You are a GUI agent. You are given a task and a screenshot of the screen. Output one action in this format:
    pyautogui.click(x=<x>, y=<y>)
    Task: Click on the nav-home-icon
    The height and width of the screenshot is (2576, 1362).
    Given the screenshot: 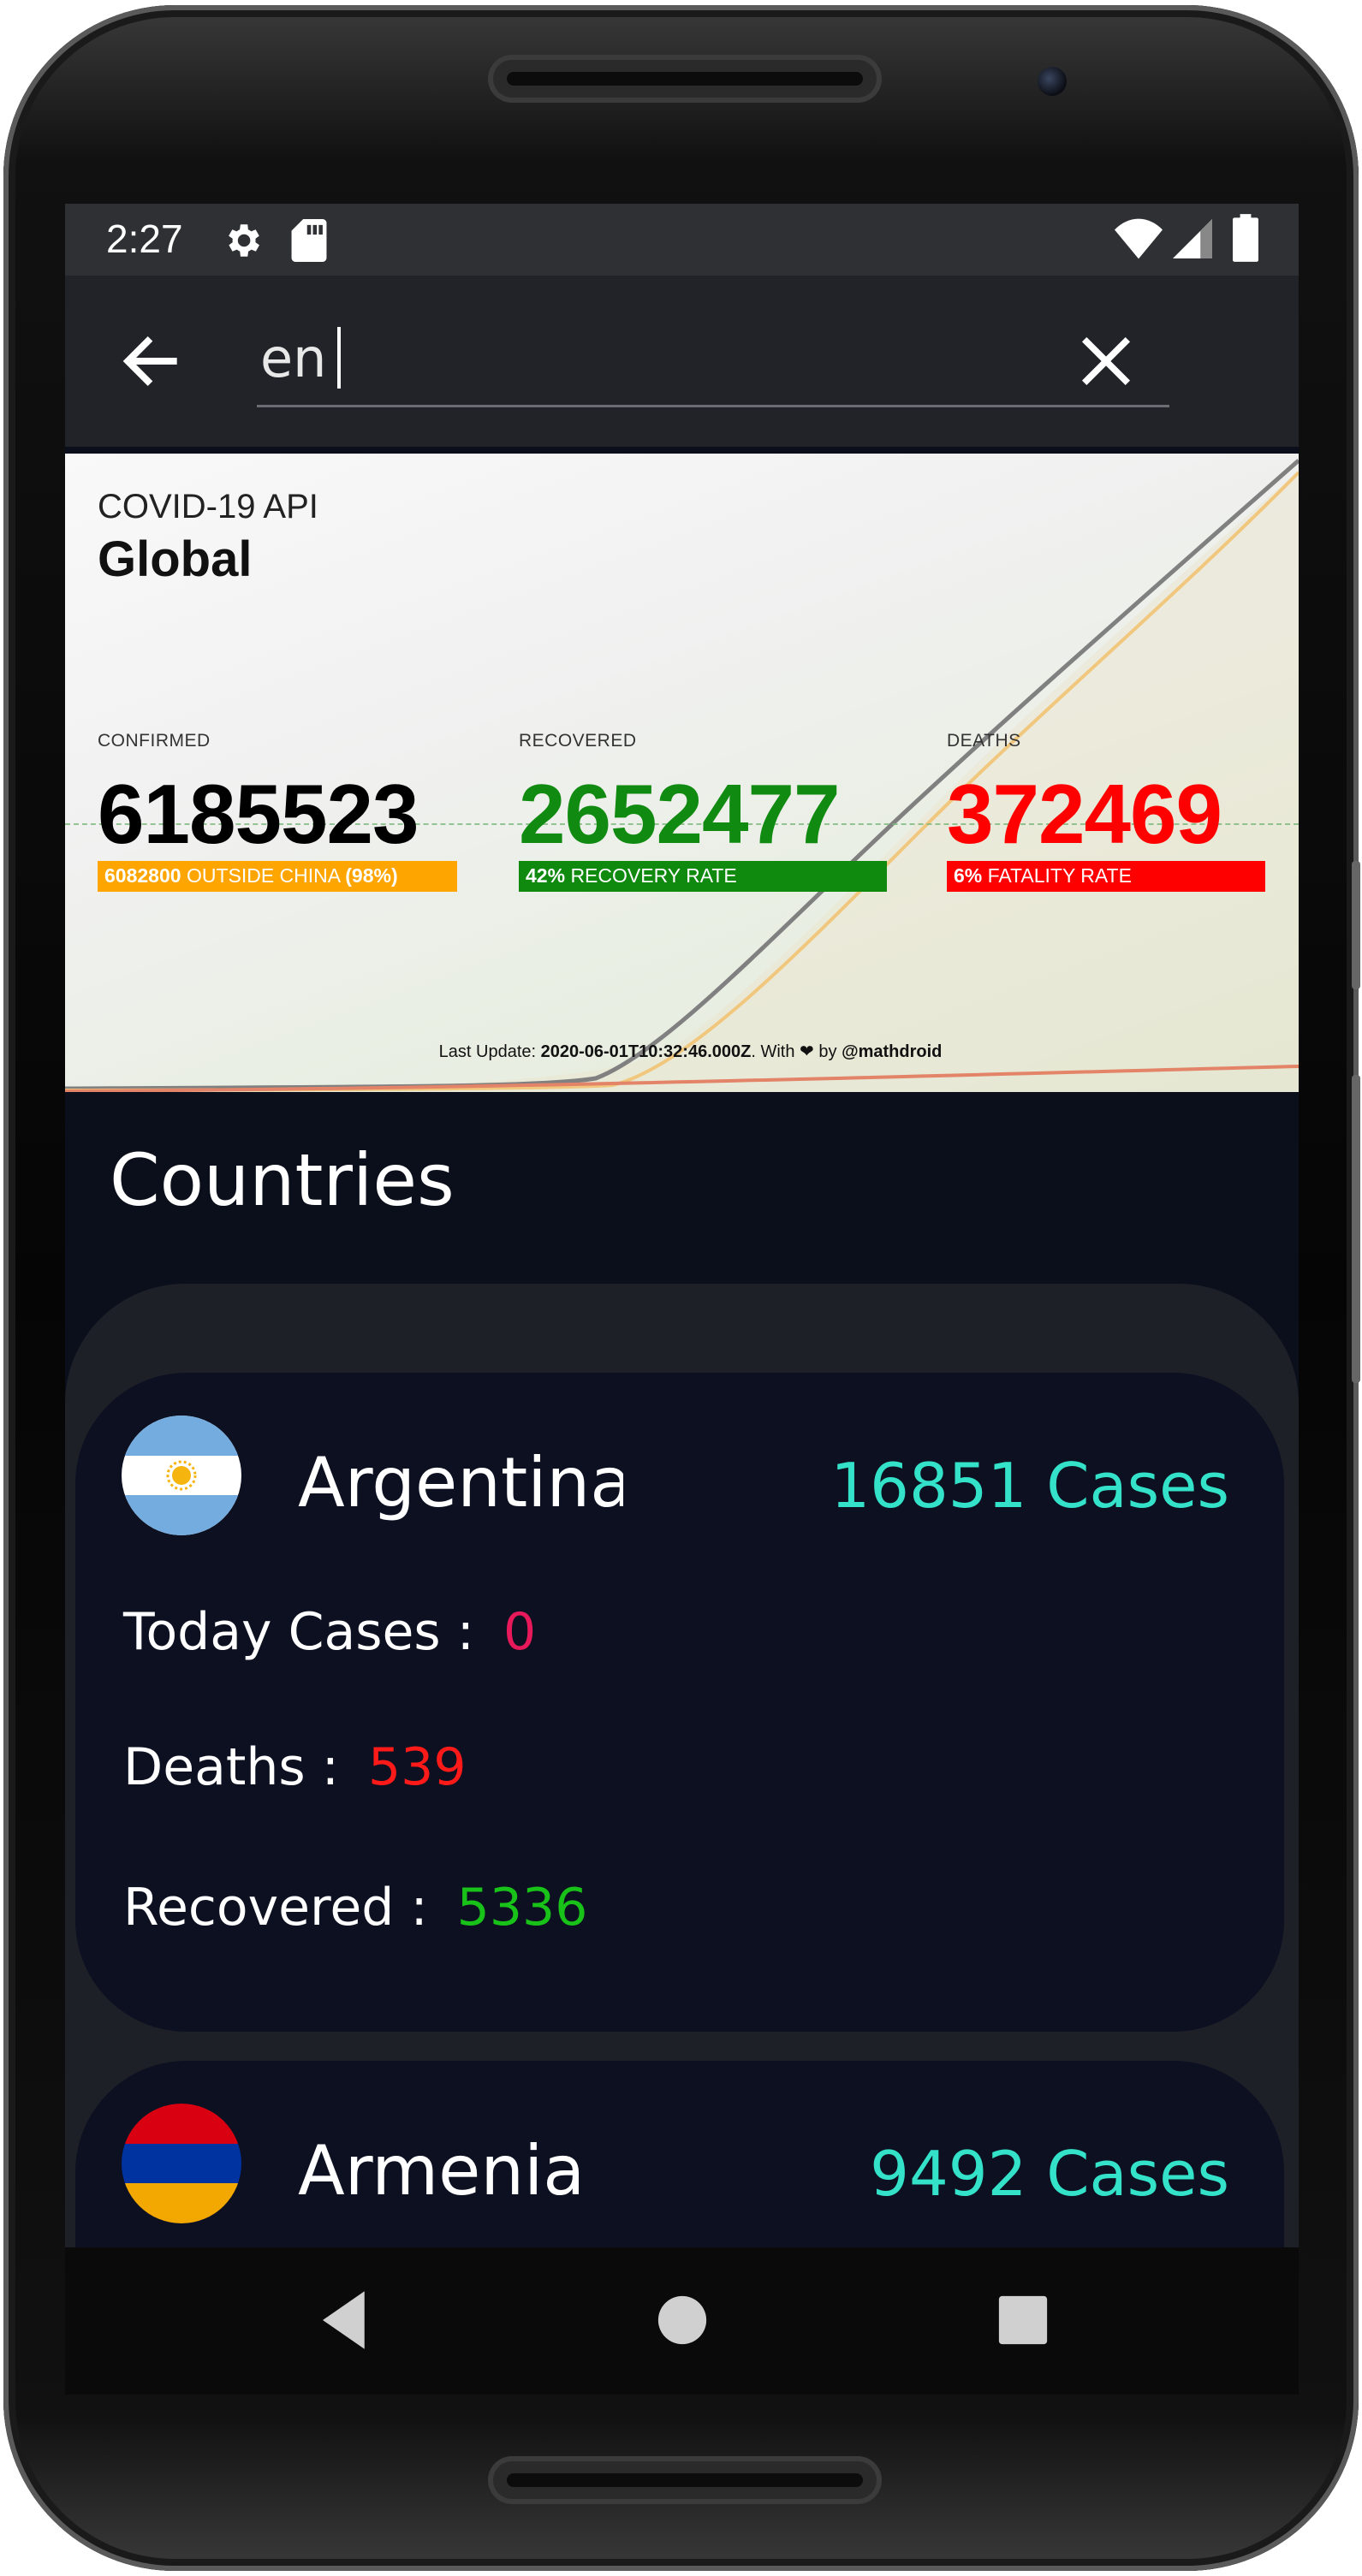 What is the action you would take?
    pyautogui.click(x=682, y=2320)
    